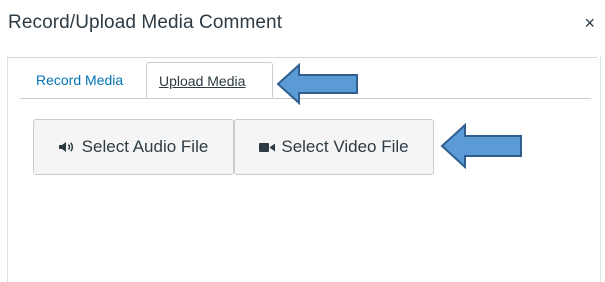 Image resolution: width=605 pixels, height=282 pixels. I want to click on select-audio-file-button: Select Audio File, so click(133, 147).